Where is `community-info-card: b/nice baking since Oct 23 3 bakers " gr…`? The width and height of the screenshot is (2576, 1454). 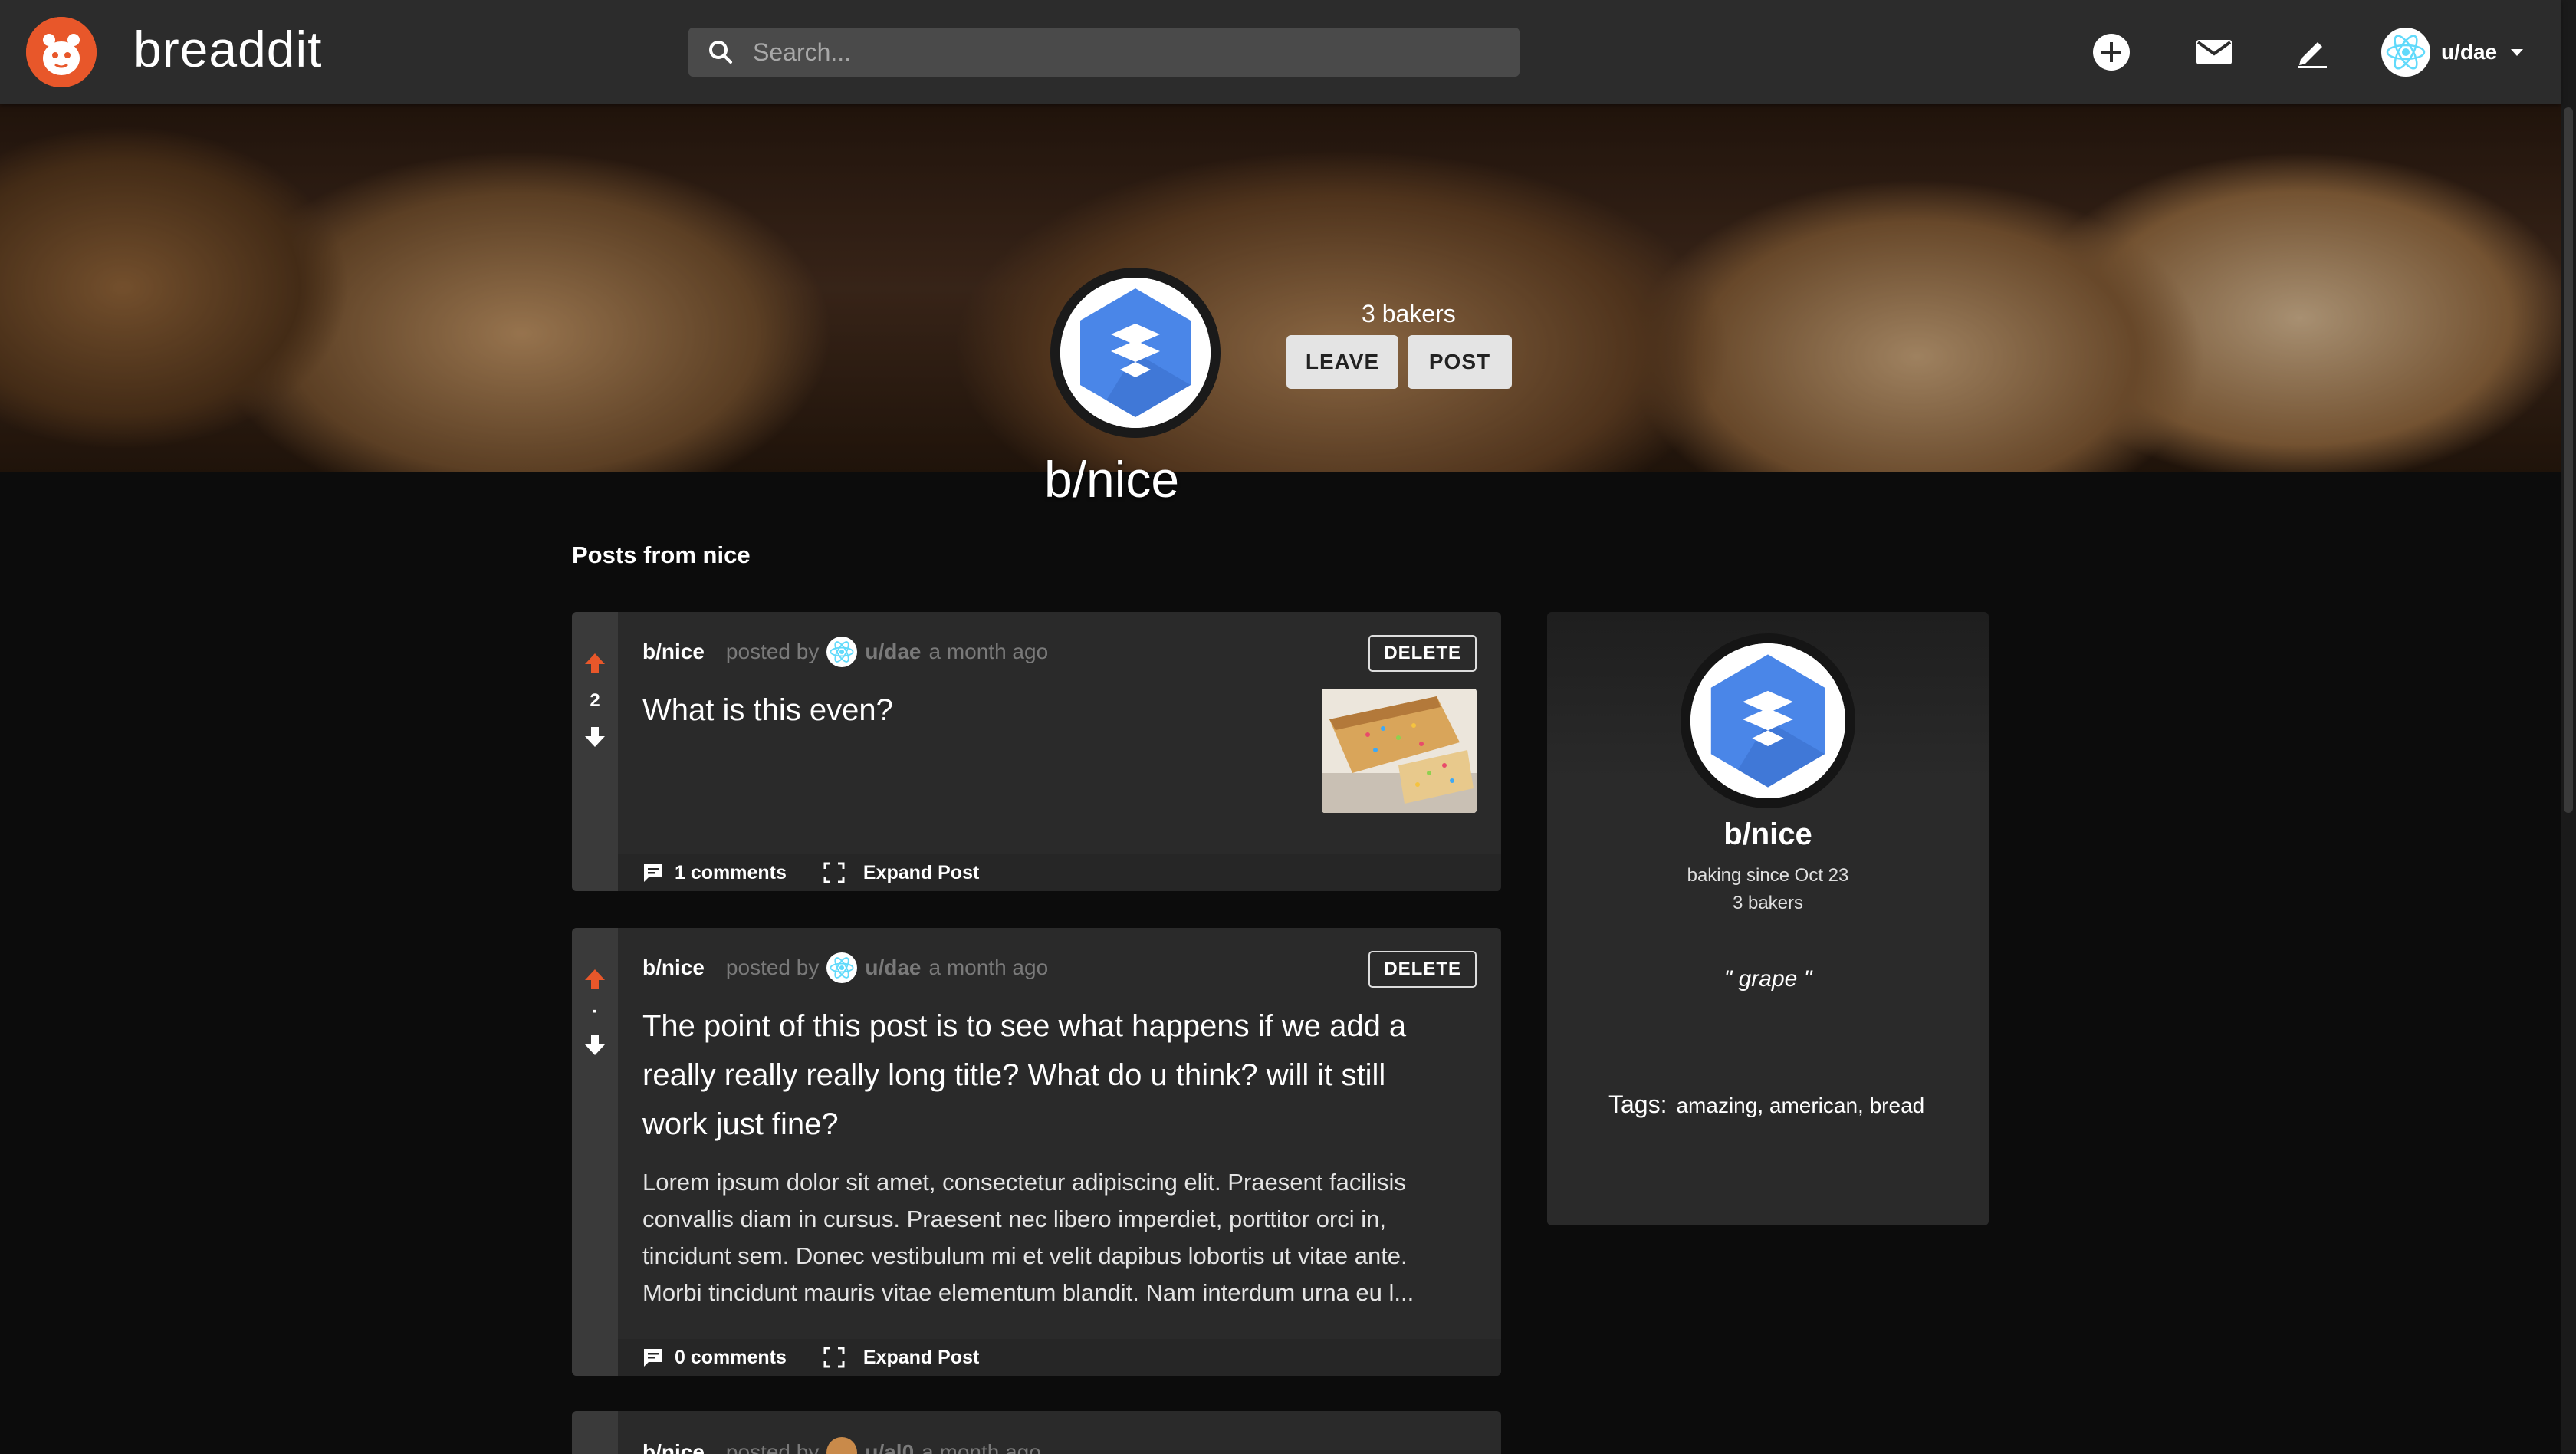 community-info-card: b/nice baking since Oct 23 3 bakers " gr… is located at coordinates (1768, 919).